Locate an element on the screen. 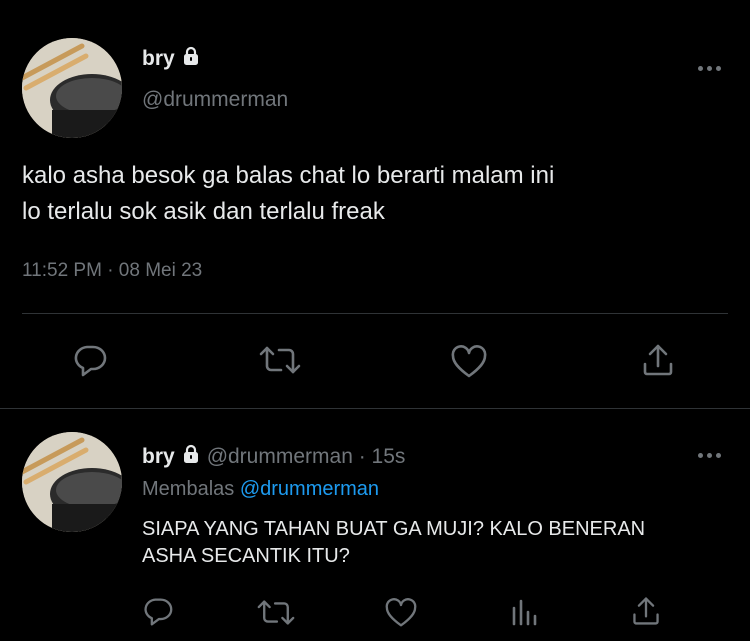 The width and height of the screenshot is (750, 641). replying-prefix: Membalas is located at coordinates (188, 489).